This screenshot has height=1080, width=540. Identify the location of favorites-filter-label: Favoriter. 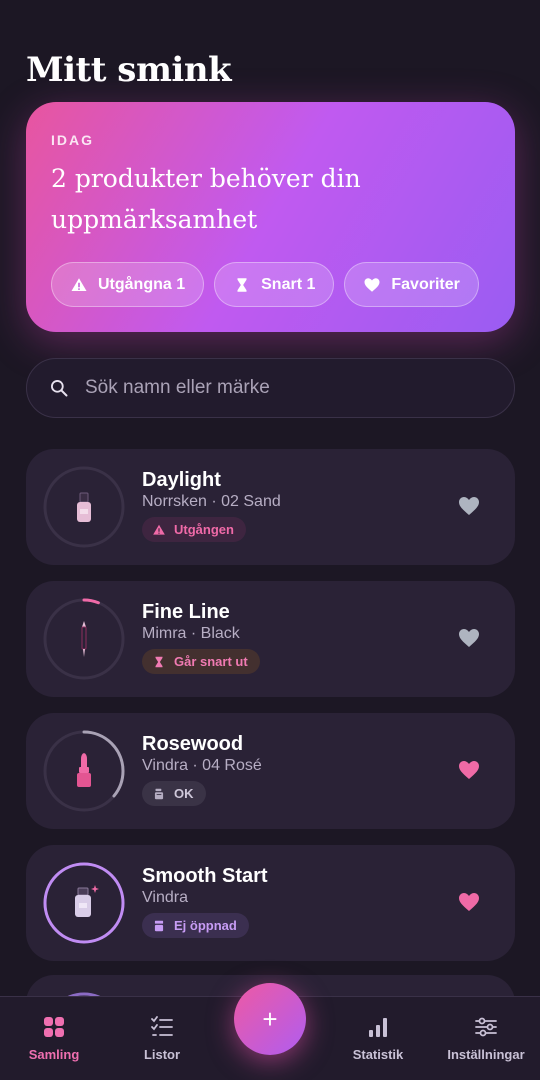
(425, 284).